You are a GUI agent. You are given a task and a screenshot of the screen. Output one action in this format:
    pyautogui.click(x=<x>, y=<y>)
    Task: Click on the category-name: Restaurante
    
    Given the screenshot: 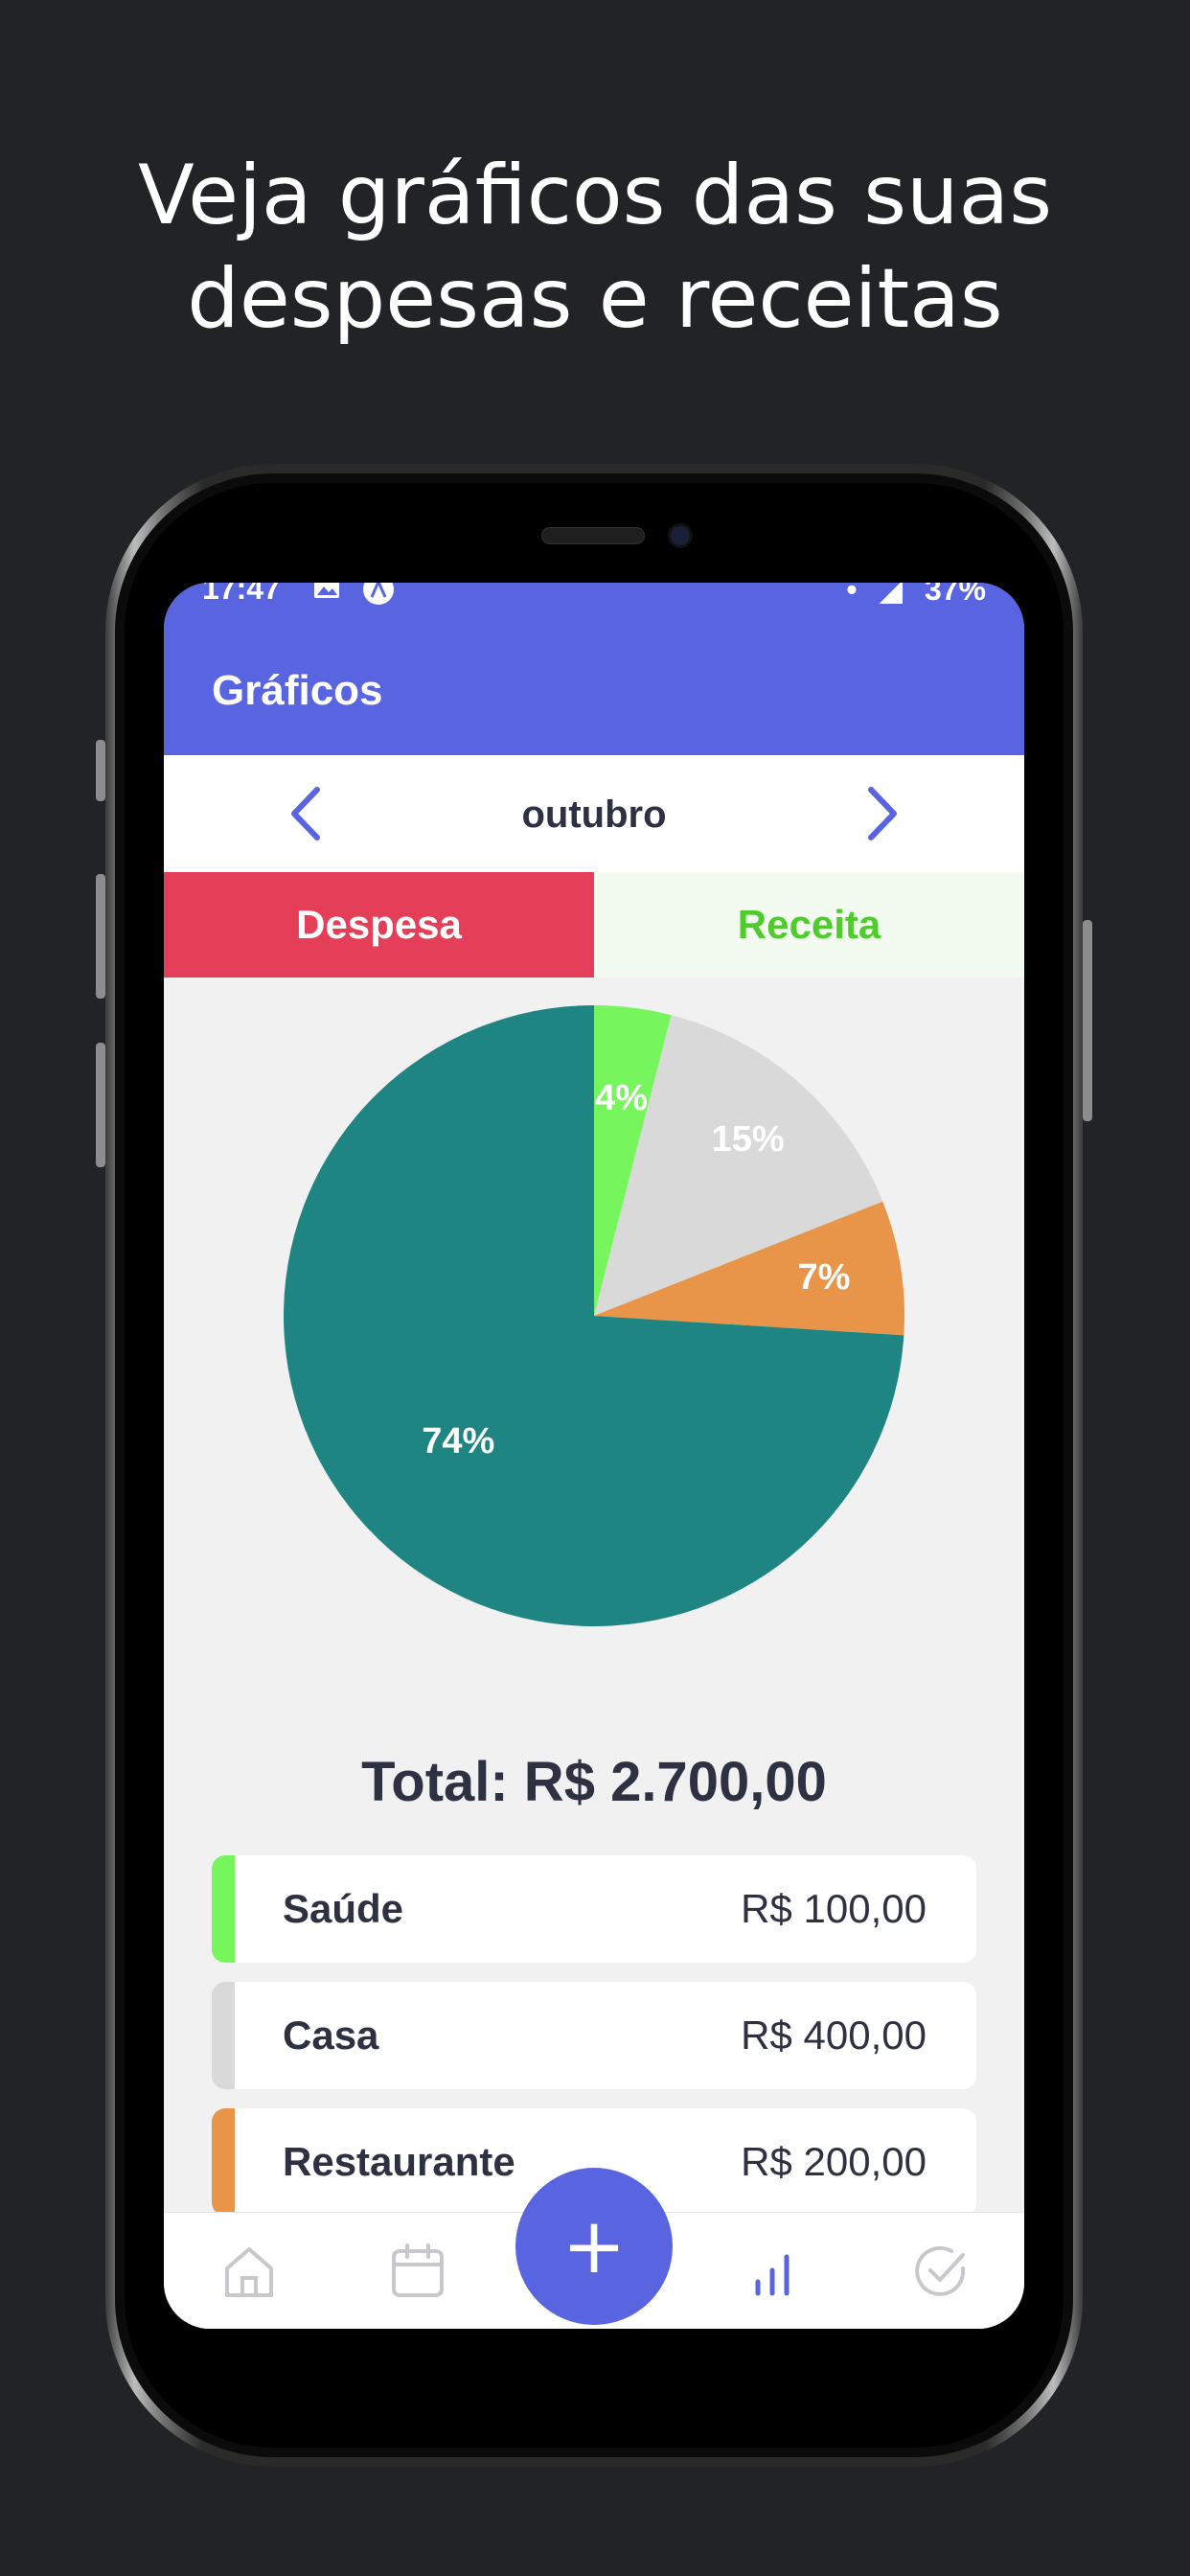 What is the action you would take?
    pyautogui.click(x=399, y=2161)
    